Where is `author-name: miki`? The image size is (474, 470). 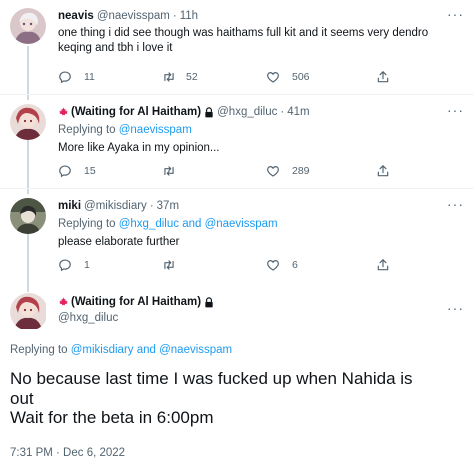
author-name: miki is located at coordinates (69, 206).